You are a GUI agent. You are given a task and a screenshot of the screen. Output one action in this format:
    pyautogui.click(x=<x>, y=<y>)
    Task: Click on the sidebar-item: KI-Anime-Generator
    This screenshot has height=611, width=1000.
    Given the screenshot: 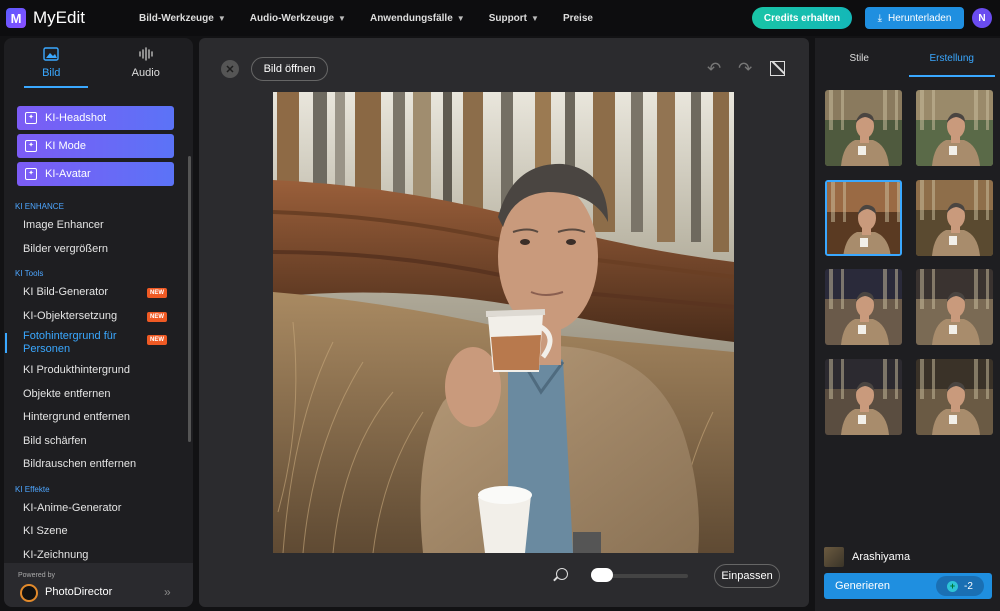 What is the action you would take?
    pyautogui.click(x=98, y=509)
    